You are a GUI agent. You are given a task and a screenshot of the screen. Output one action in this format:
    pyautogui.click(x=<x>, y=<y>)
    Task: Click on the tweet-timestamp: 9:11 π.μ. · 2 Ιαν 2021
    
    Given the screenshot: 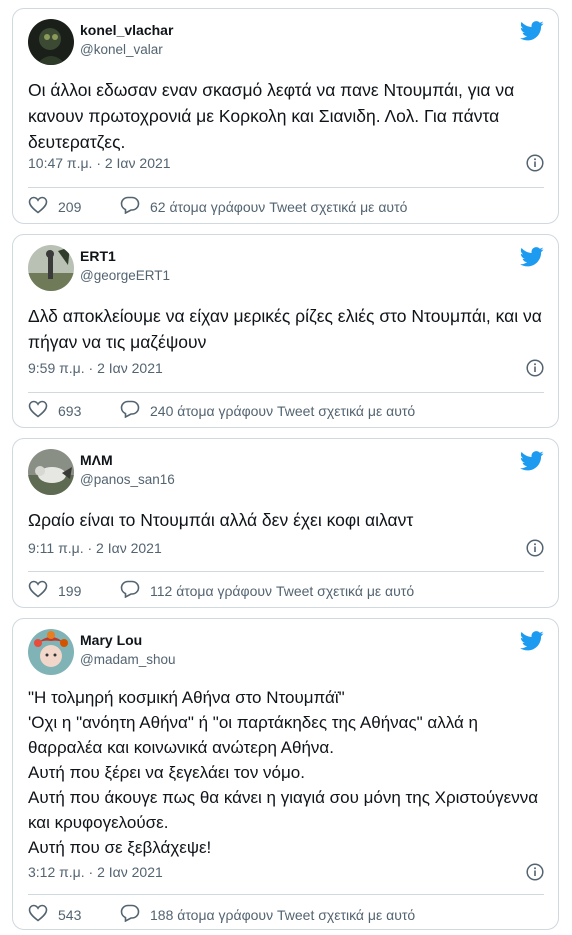 What is the action you would take?
    pyautogui.click(x=95, y=548)
    